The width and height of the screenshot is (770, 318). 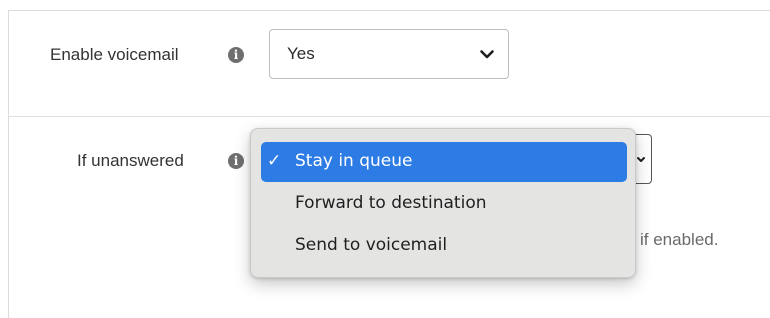 I want to click on enable-voicemail-label: Enable voicemail, so click(x=114, y=54).